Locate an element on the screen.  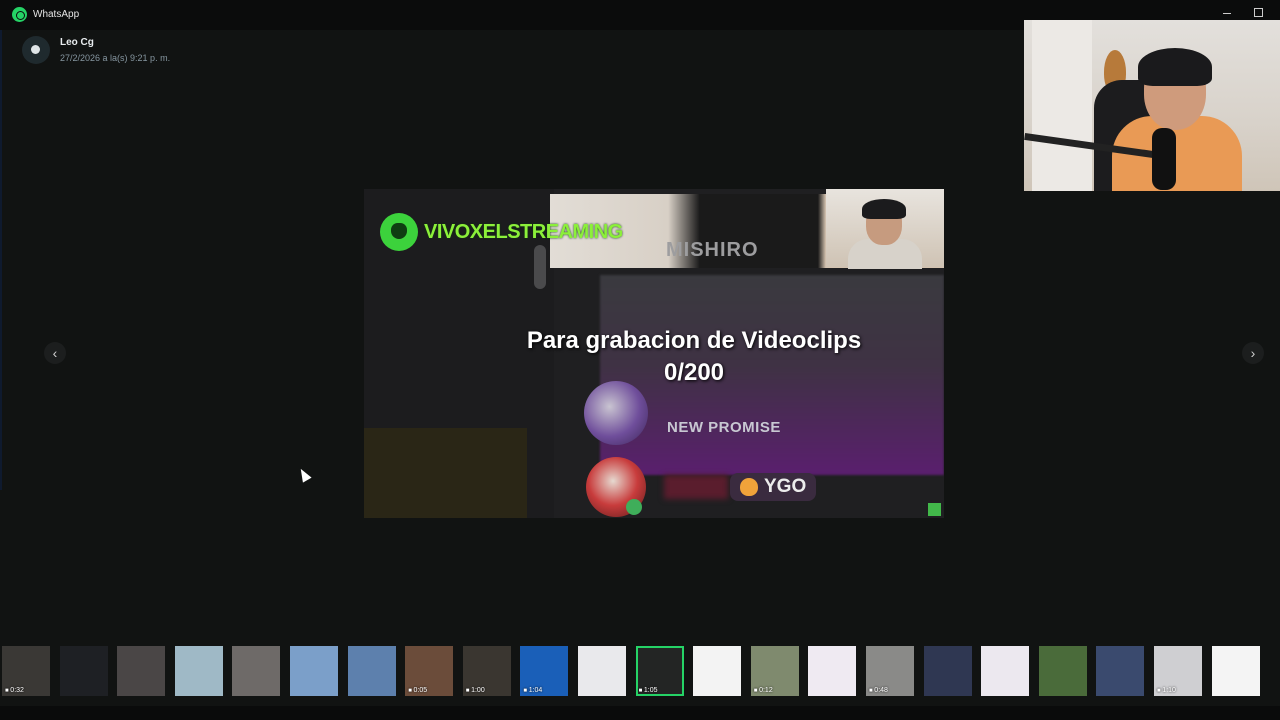
media-thumbnail: 1:10 is located at coordinates (1178, 671).